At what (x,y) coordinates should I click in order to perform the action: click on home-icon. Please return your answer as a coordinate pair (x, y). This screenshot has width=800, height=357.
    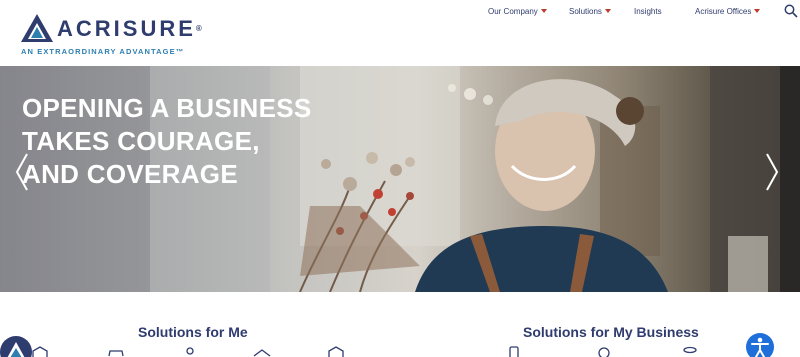
    Looking at the image, I should click on (40, 351).